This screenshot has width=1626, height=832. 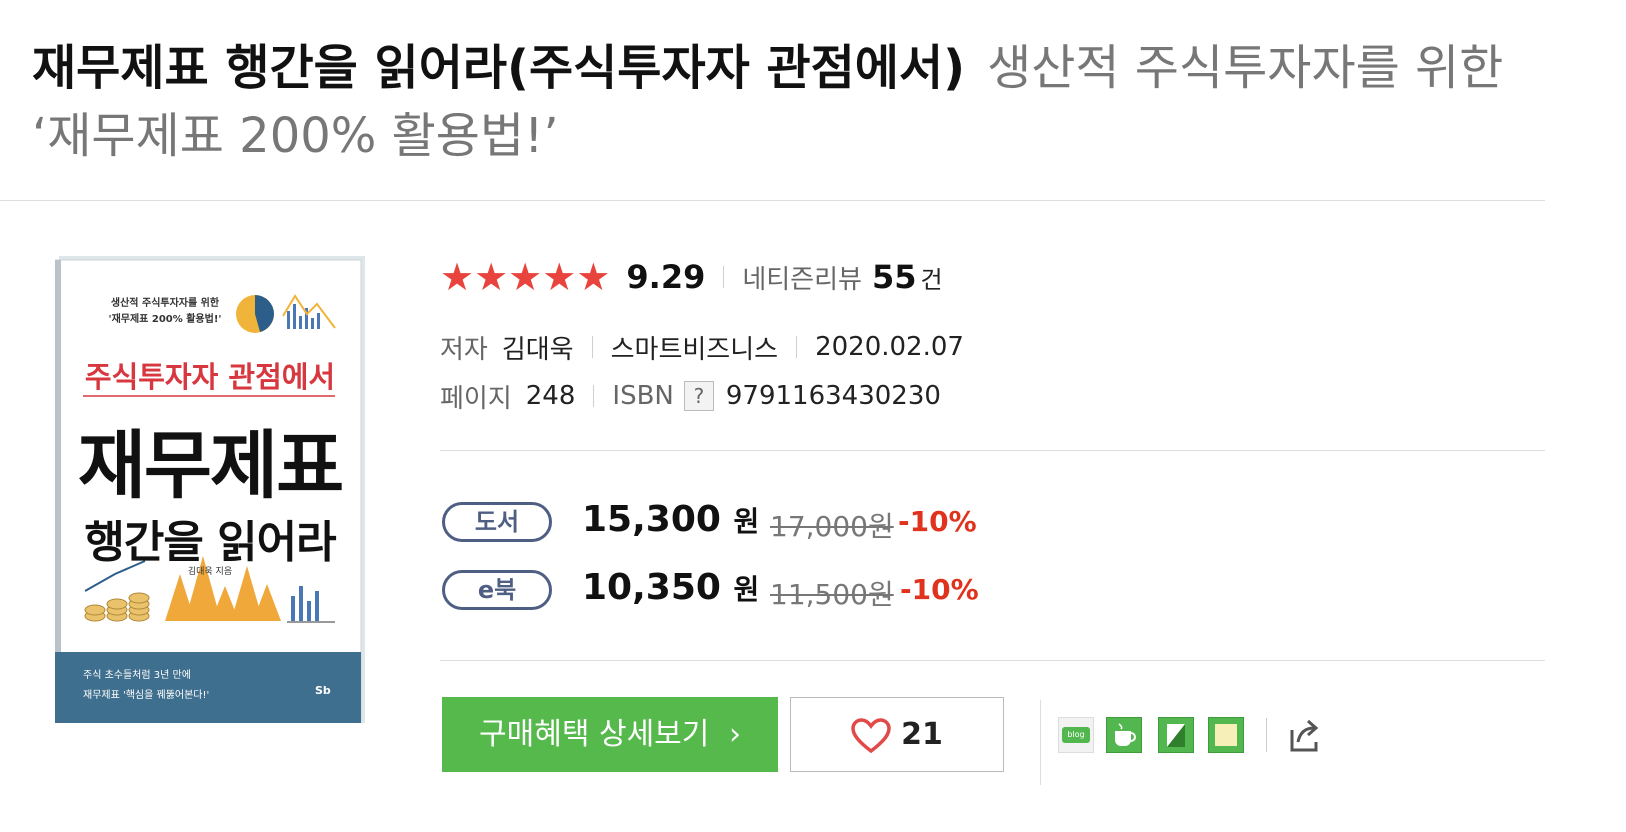 I want to click on book-price: 15,300, so click(x=651, y=519).